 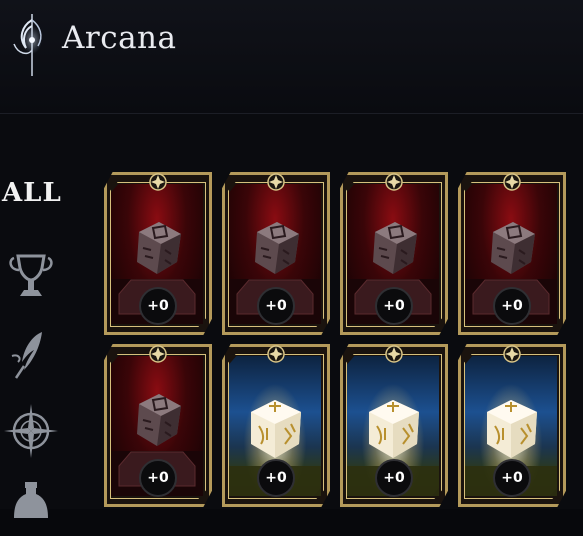 What do you see at coordinates (32, 193) in the screenshot?
I see `category-all-tab: ALL` at bounding box center [32, 193].